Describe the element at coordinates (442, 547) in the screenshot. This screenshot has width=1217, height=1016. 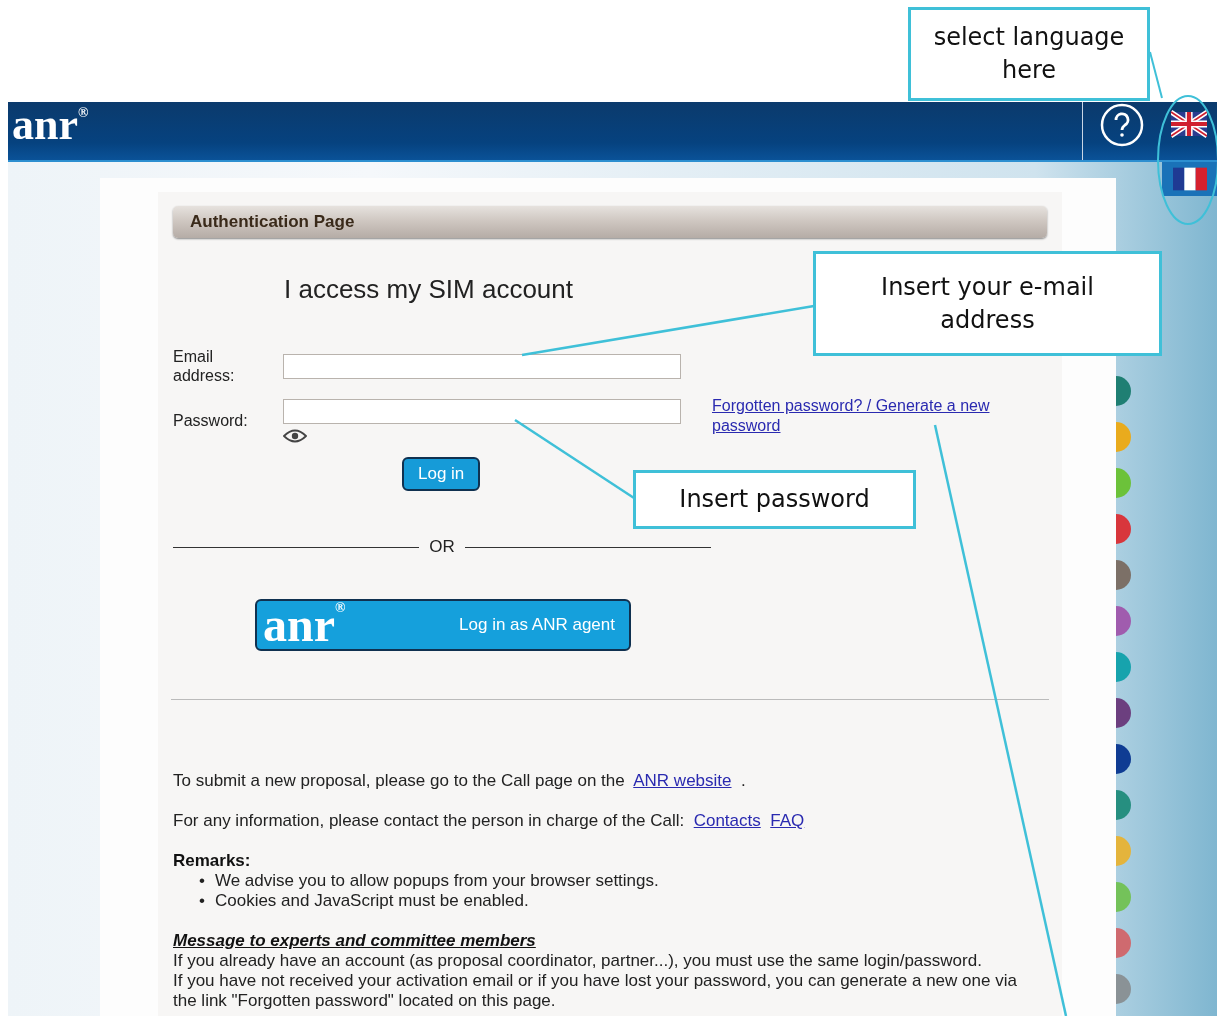
I see `separator-text: OR` at that location.